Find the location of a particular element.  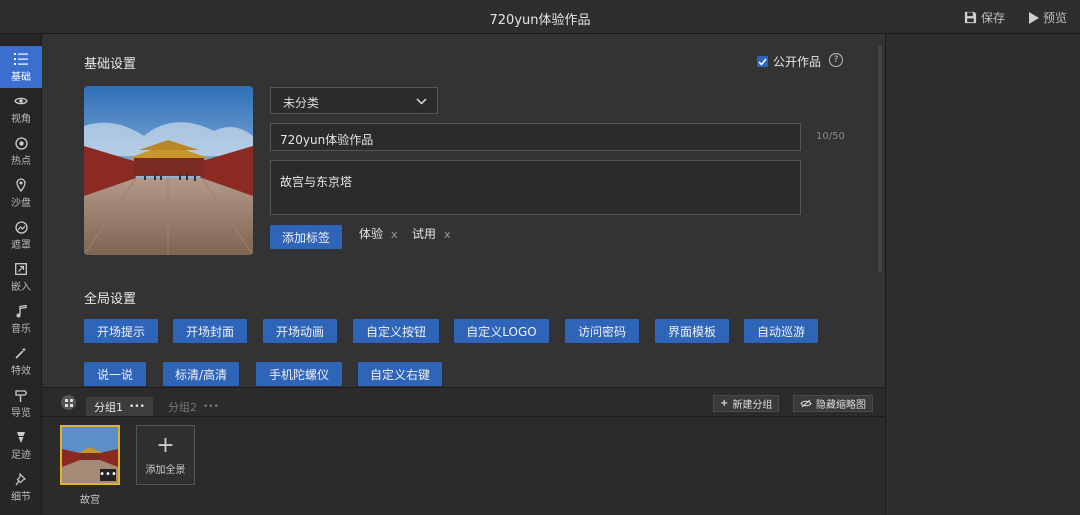

tag-item: 体验 x is located at coordinates (378, 233).